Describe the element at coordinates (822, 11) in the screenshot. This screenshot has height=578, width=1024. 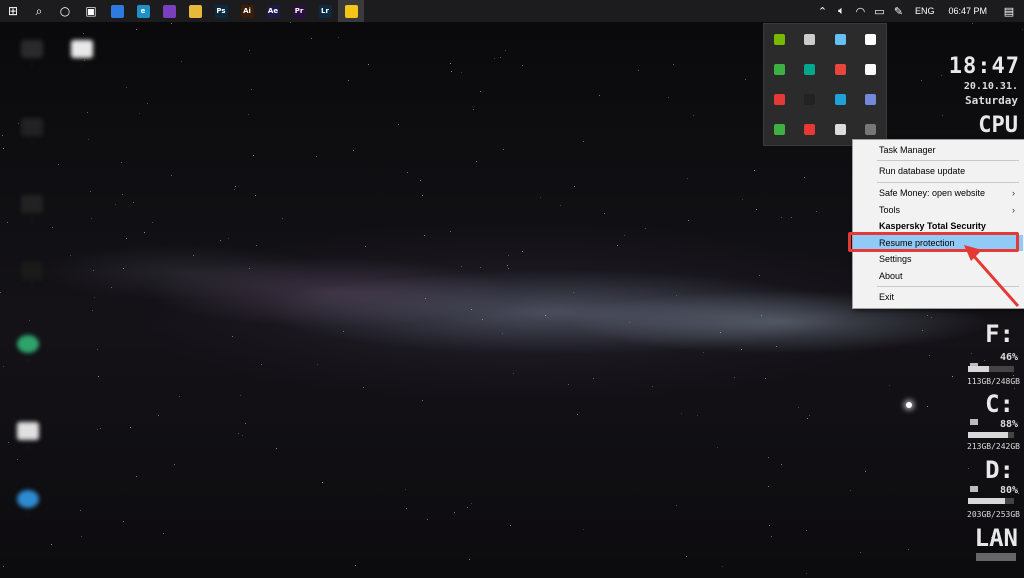
I see `chevron-up-icon: ⌃` at that location.